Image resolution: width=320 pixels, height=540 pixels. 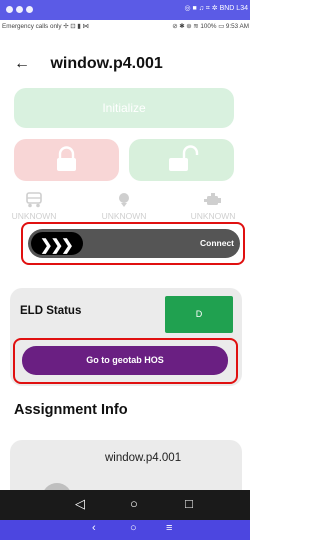 I want to click on window-close-dot, so click(x=9, y=9).